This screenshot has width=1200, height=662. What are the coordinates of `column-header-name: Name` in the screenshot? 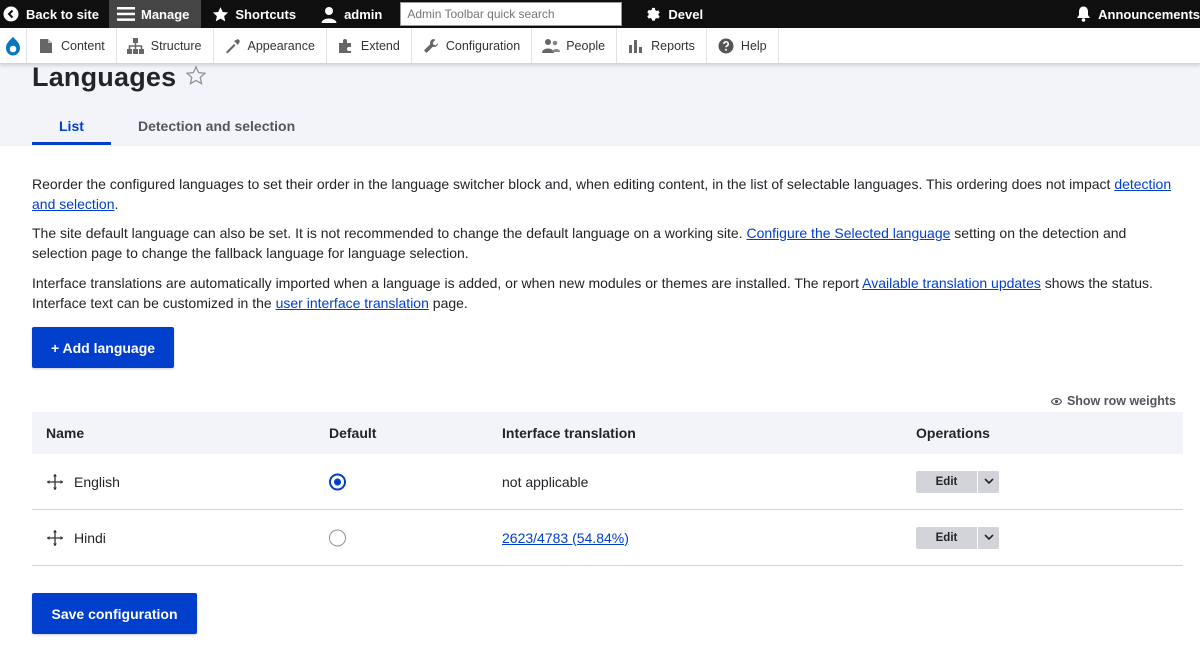 It's located at (65, 433).